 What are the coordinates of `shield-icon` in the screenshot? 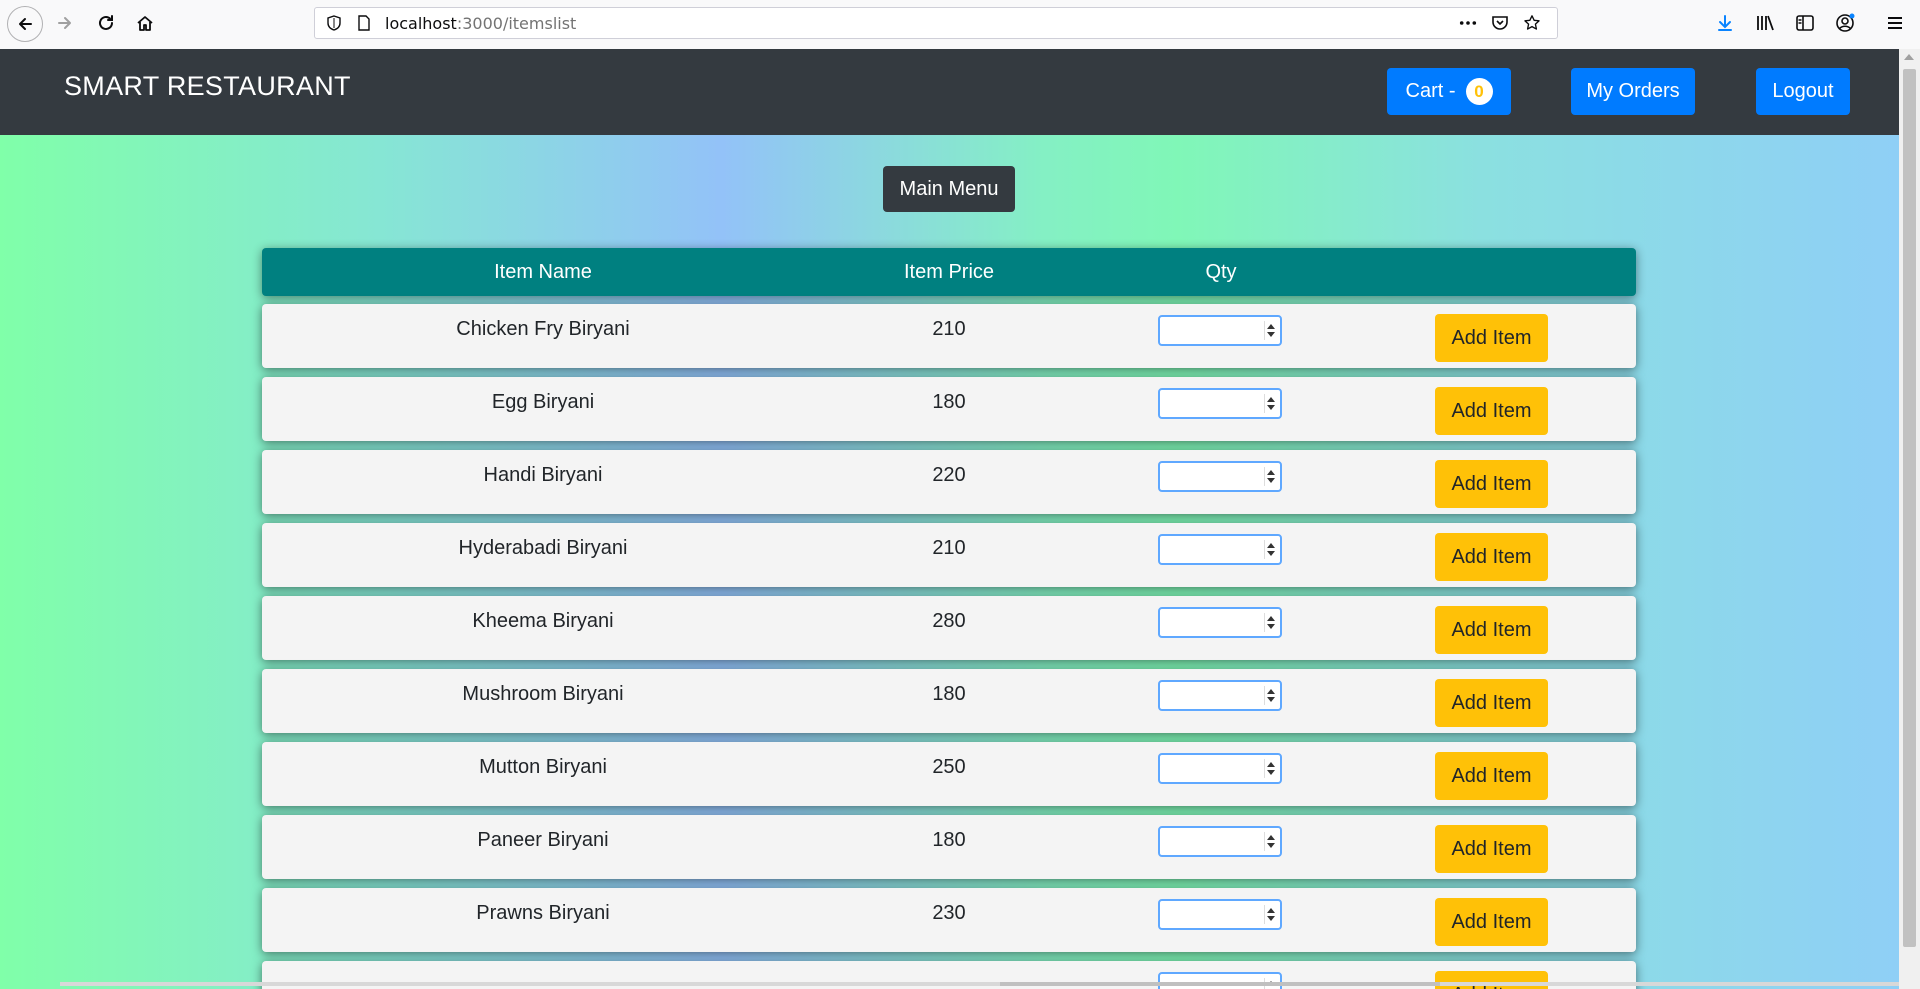 It's located at (334, 23).